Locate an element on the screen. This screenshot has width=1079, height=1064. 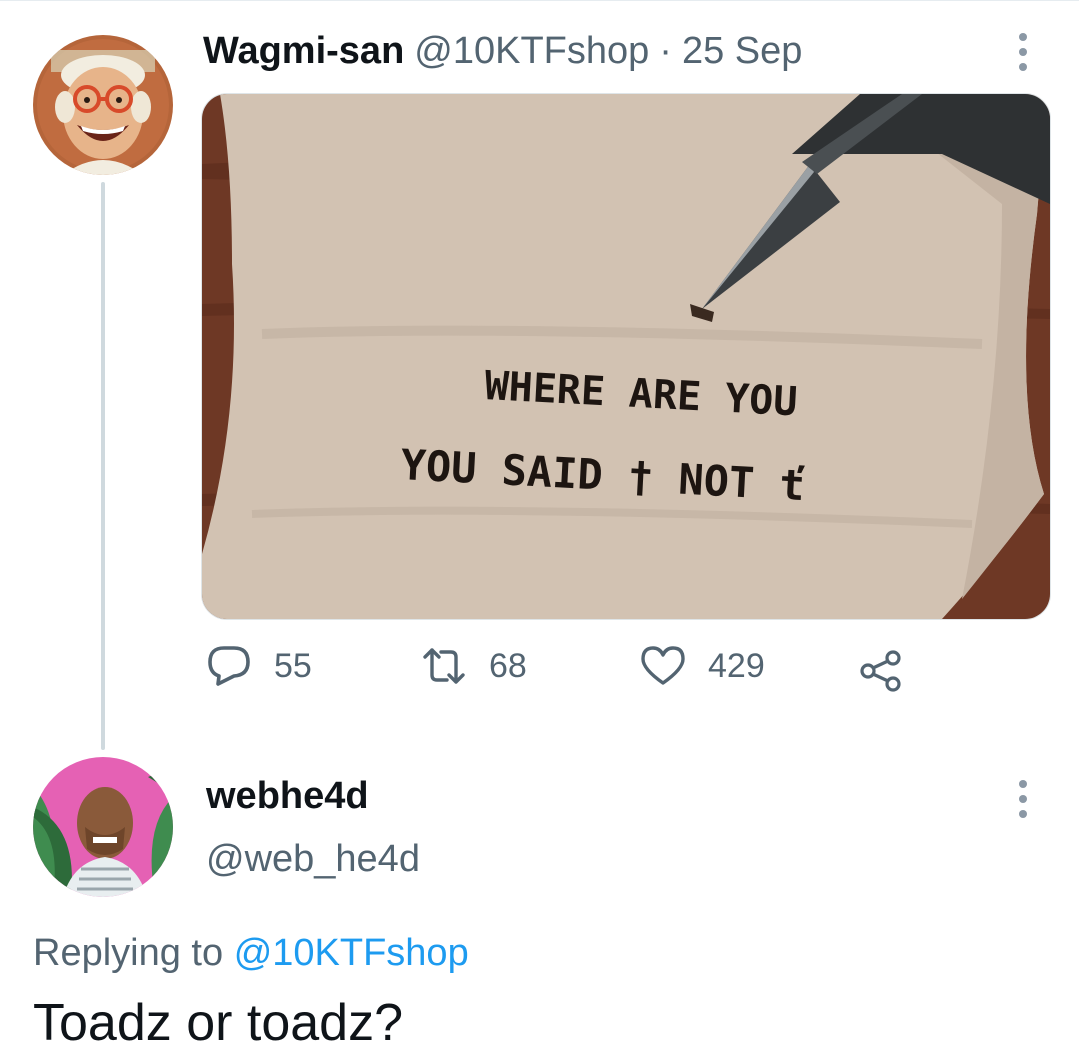
share-button is located at coordinates (881, 671).